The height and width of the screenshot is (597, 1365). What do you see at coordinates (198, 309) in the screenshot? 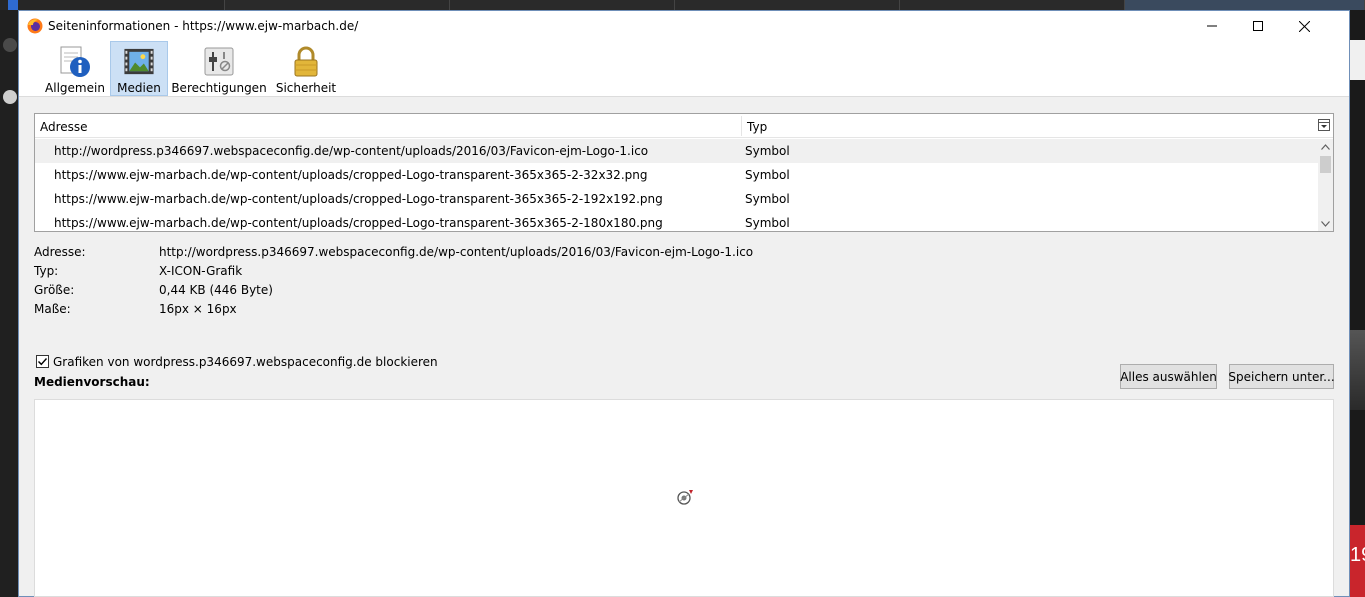
I see `detail-dimensions-value: 16px × 16px` at bounding box center [198, 309].